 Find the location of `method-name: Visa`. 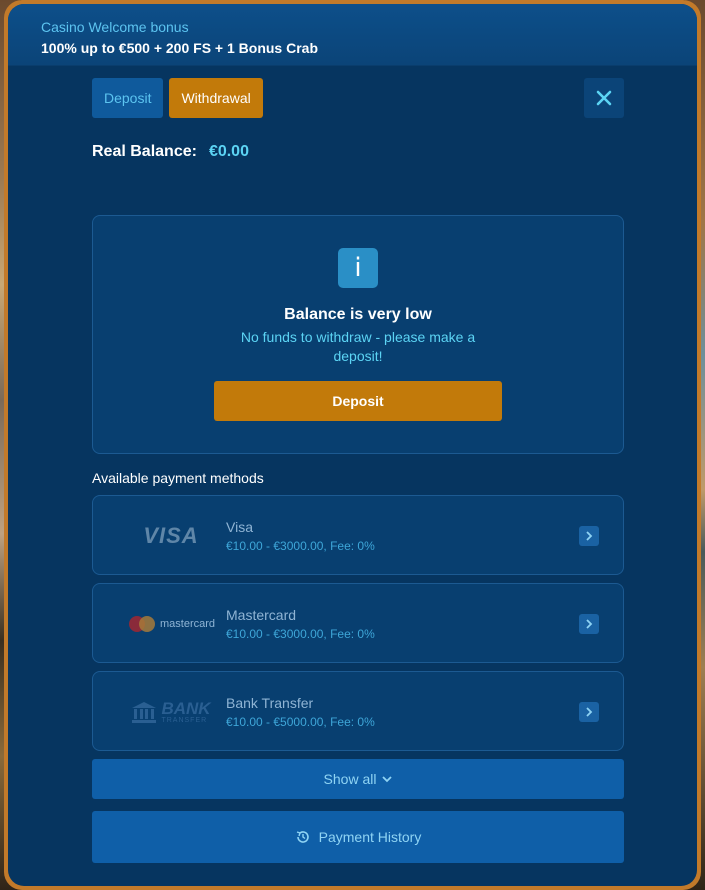

method-name: Visa is located at coordinates (239, 527).